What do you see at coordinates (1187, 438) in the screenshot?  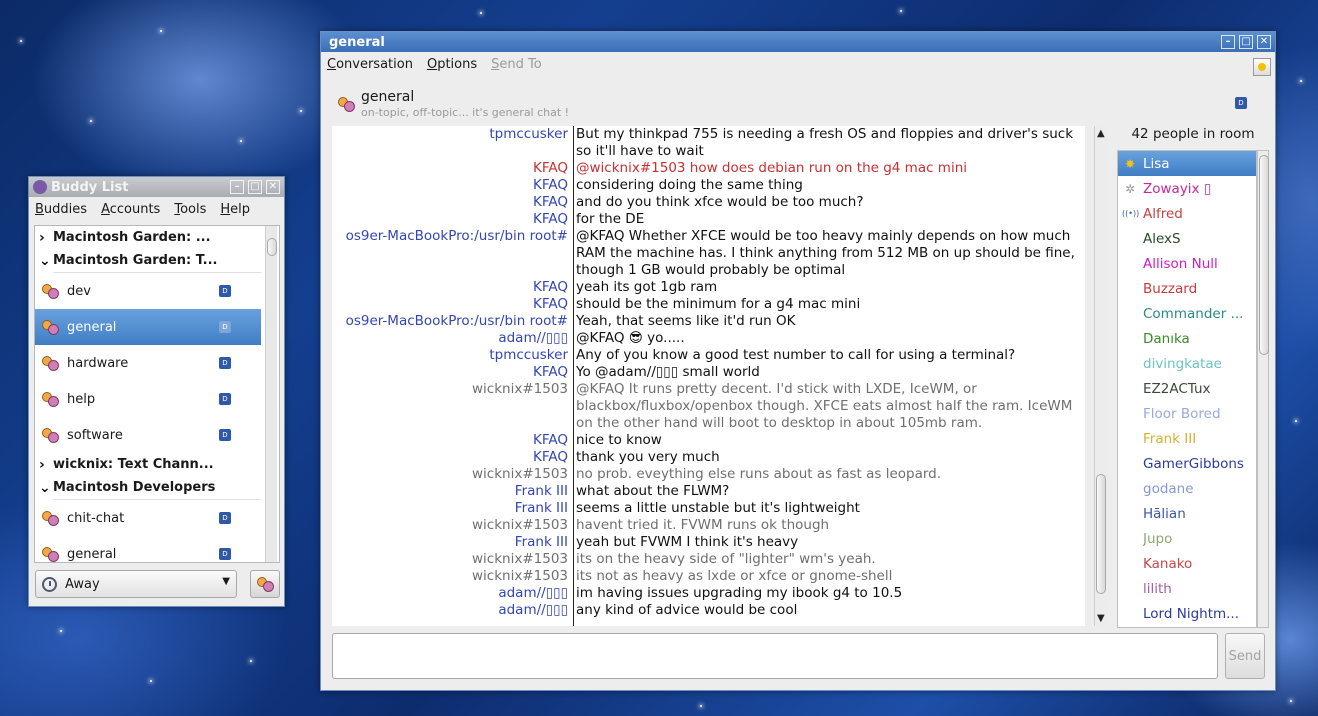 I see `occupant-item: Frank III` at bounding box center [1187, 438].